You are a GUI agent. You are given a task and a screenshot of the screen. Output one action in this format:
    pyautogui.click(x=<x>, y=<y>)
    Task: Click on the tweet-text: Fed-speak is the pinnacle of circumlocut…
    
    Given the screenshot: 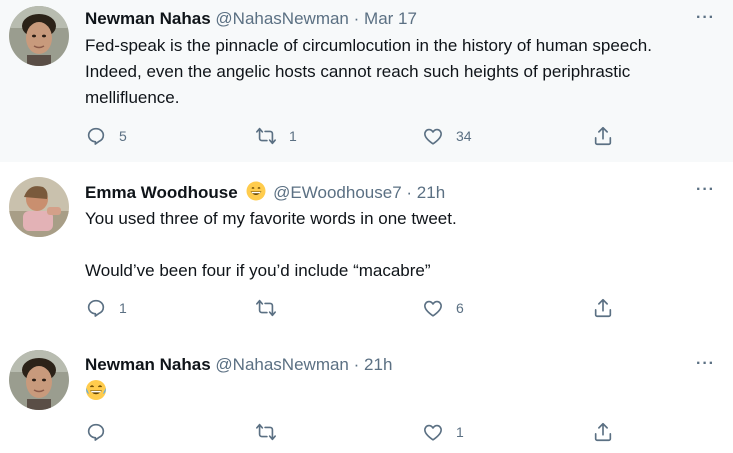 What is the action you would take?
    pyautogui.click(x=400, y=72)
    